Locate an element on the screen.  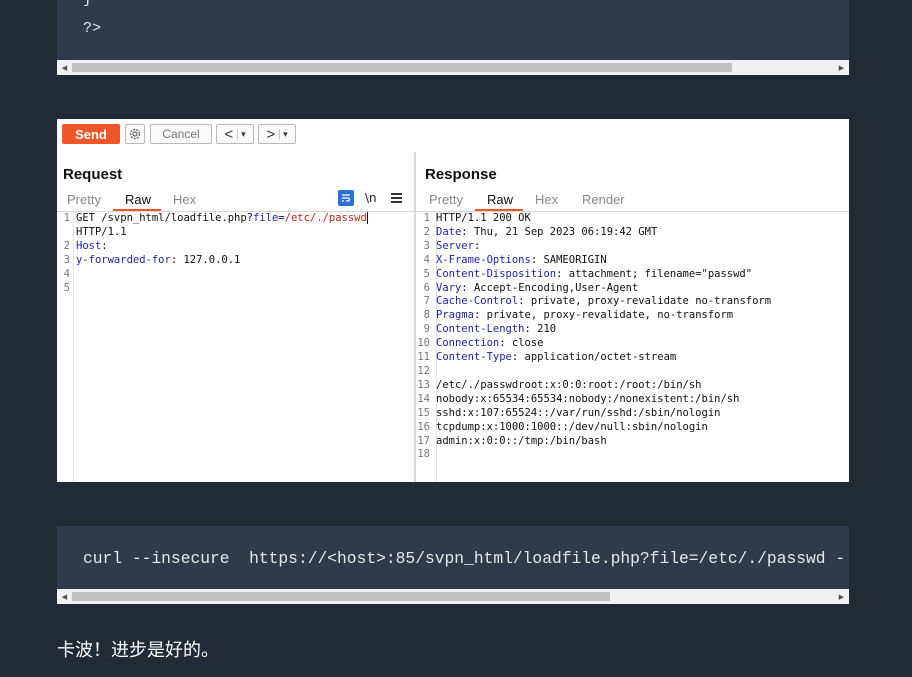
code-line: 2 Host: is located at coordinates (212, 247).